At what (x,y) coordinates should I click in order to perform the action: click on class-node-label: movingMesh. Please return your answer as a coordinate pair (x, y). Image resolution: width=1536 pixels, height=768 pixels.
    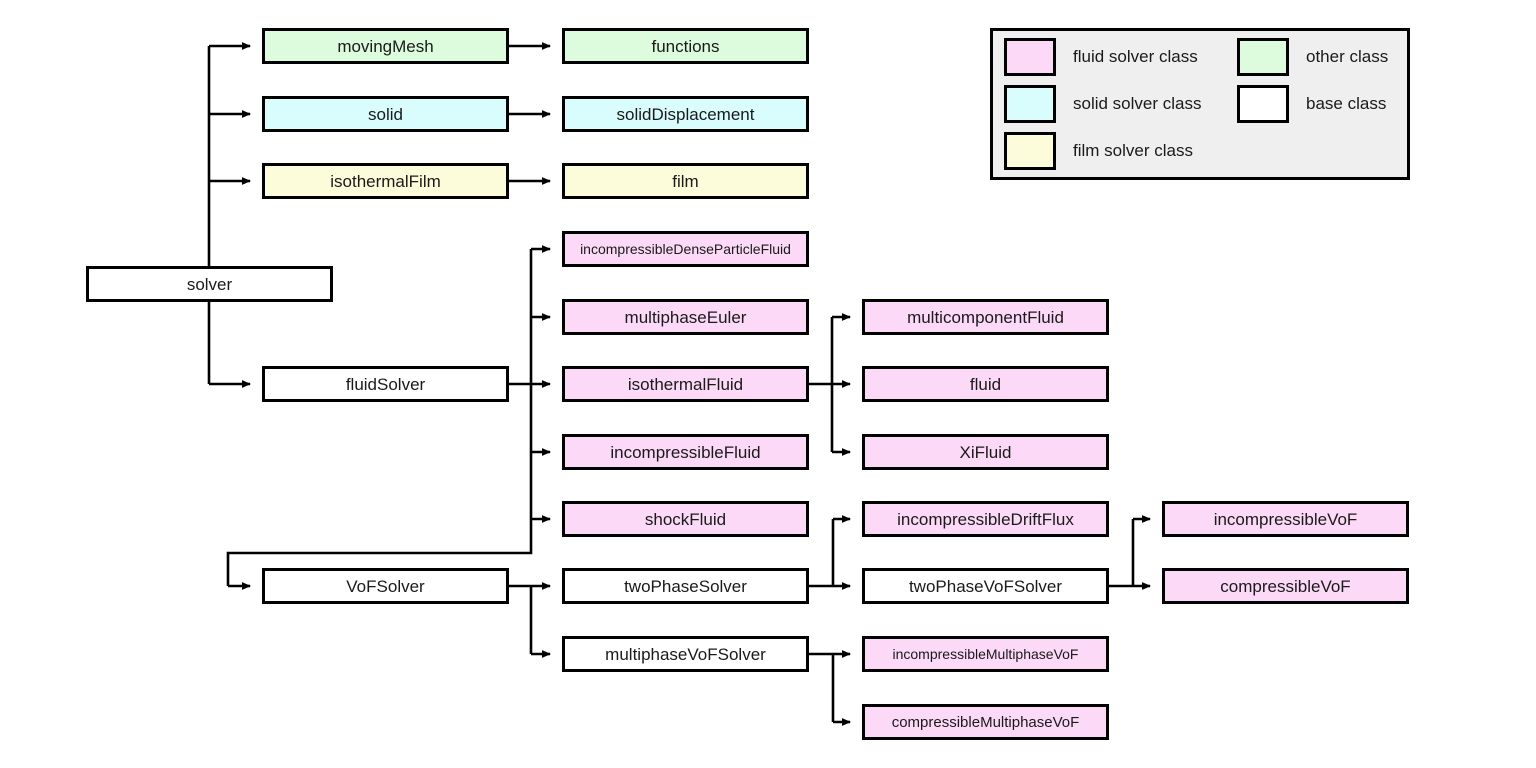
    Looking at the image, I should click on (385, 46).